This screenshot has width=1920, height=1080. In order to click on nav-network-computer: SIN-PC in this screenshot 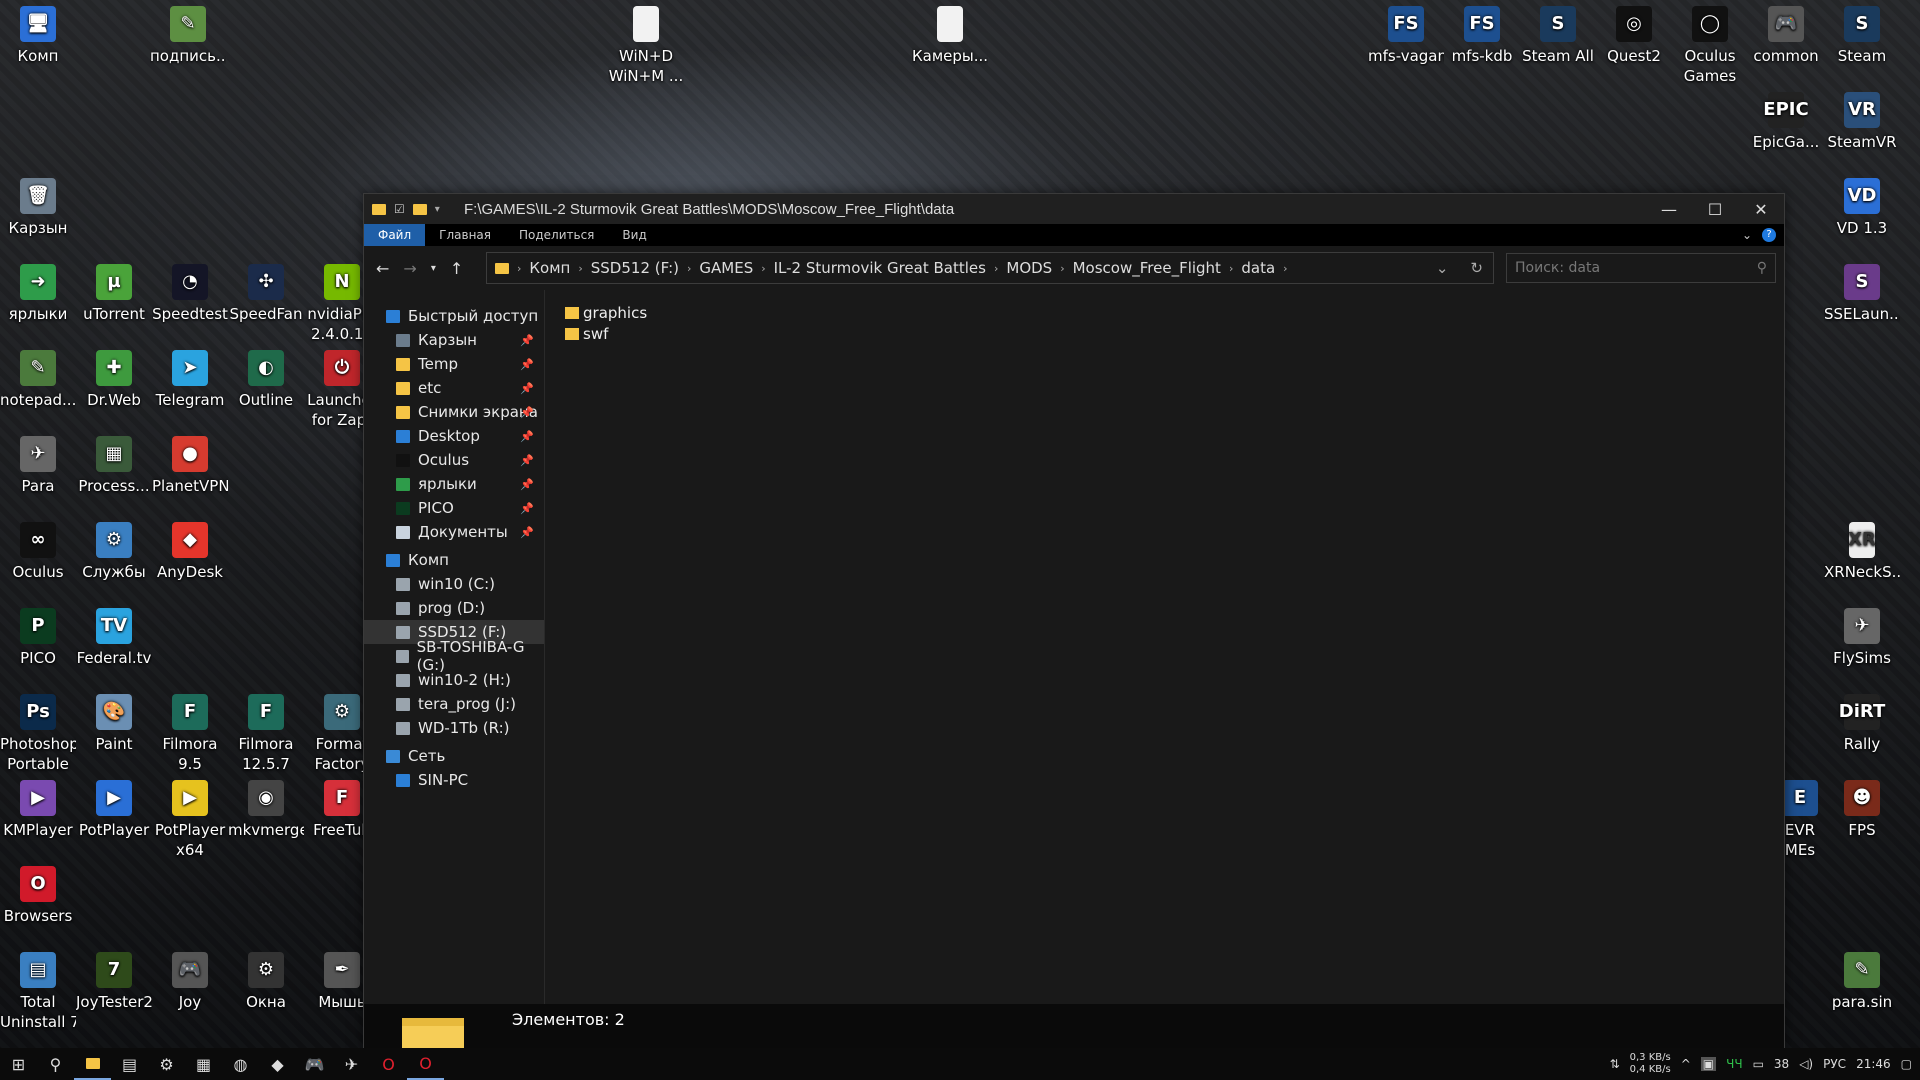, I will do `click(454, 780)`.